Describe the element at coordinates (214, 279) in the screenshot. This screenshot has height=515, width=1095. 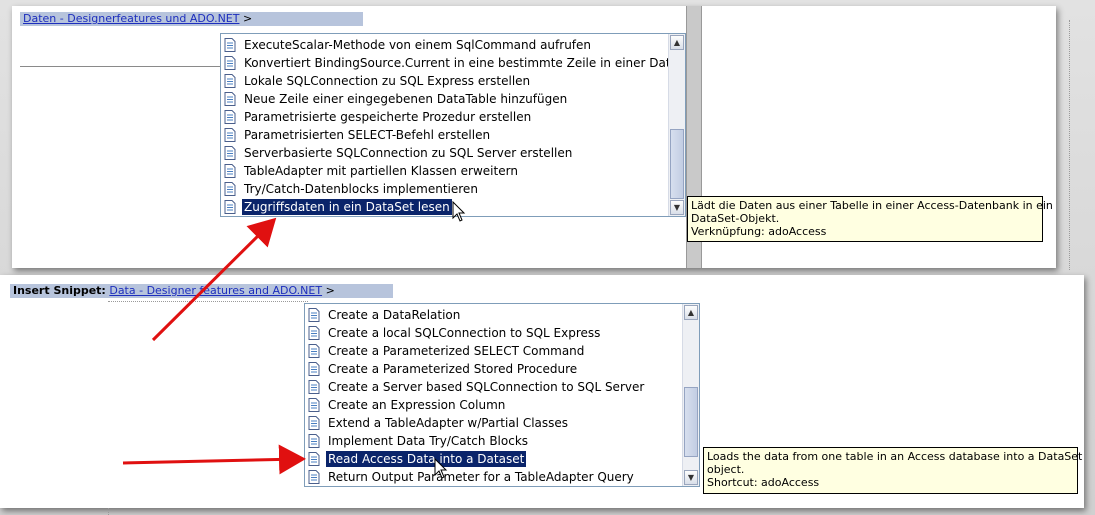
I see `arrow-to-german-item` at that location.